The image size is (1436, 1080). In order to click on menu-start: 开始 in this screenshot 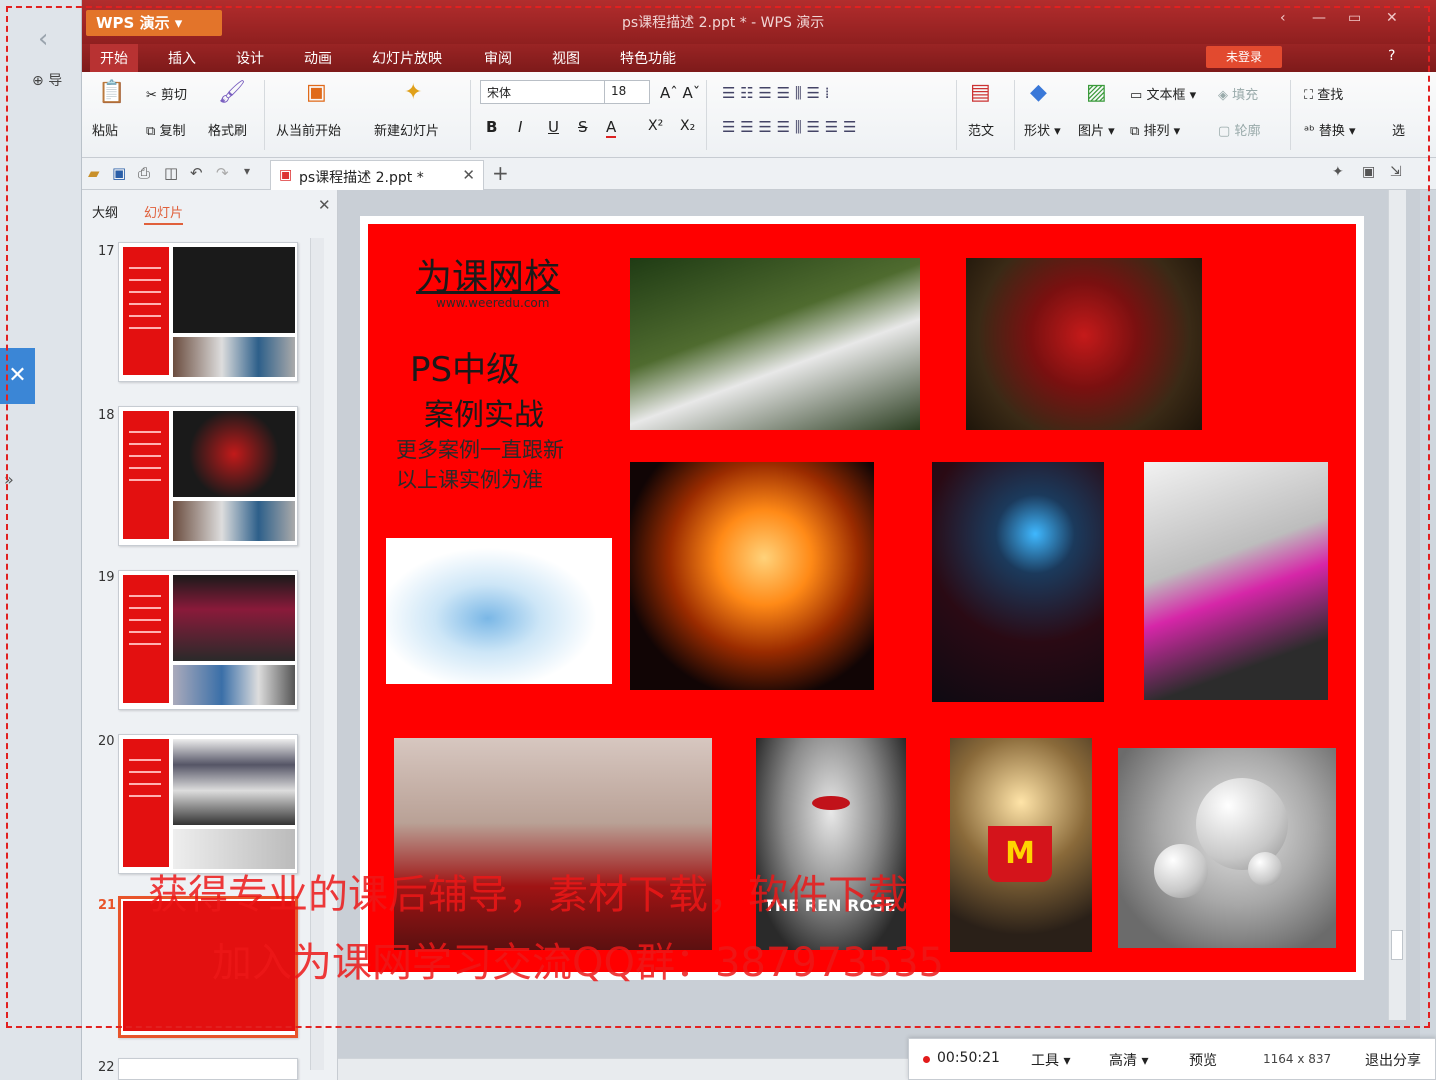, I will do `click(114, 58)`.